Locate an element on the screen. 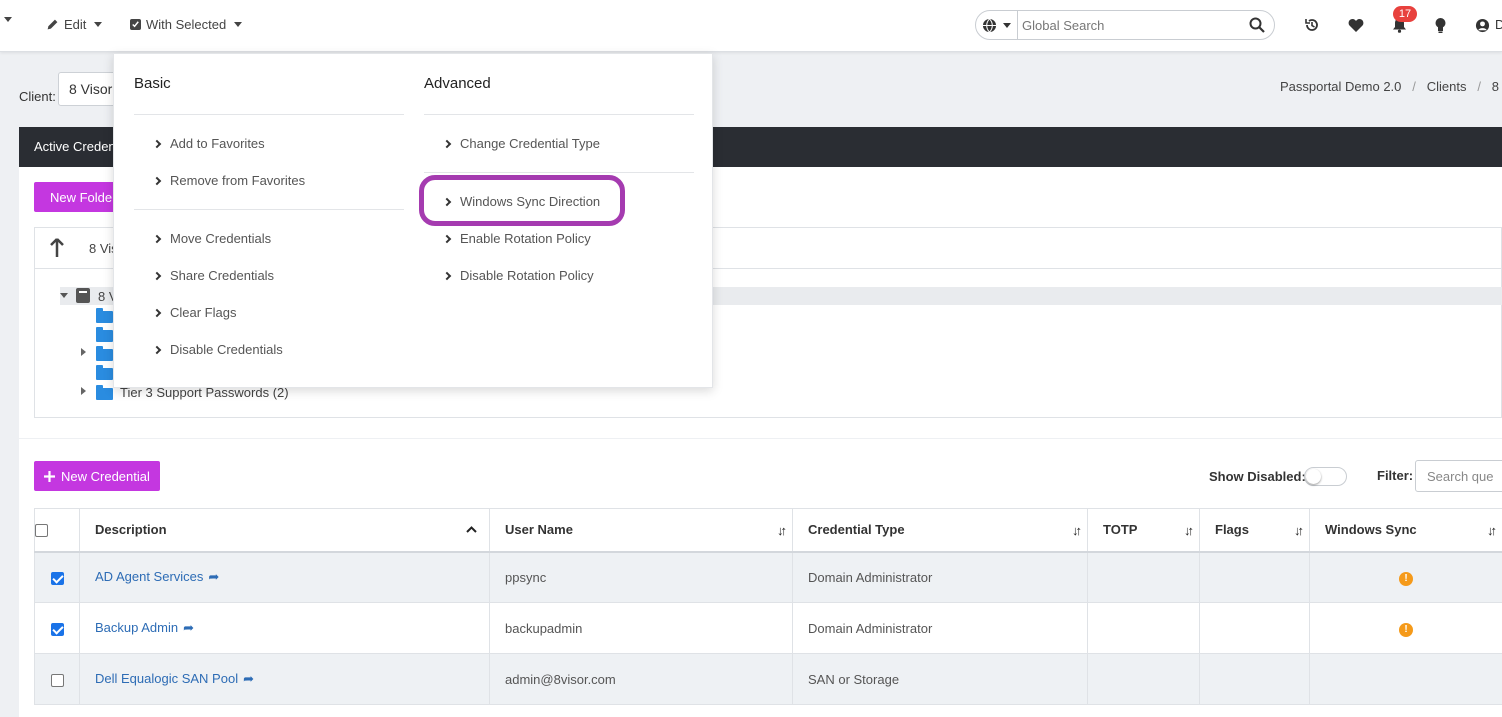 The width and height of the screenshot is (1502, 717). tree-collapse-icon is located at coordinates (64, 295).